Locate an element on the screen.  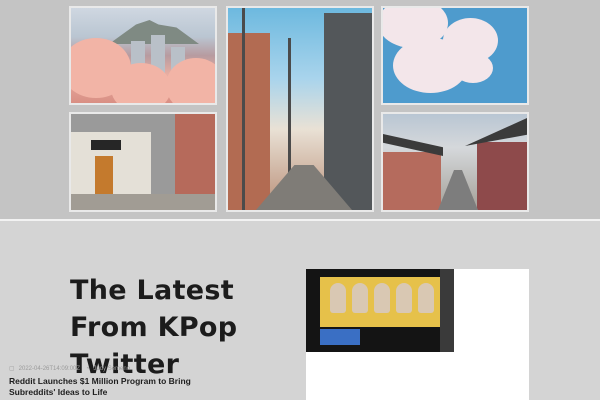
gallery-photo-street-utility-poles is located at coordinates (300, 109).